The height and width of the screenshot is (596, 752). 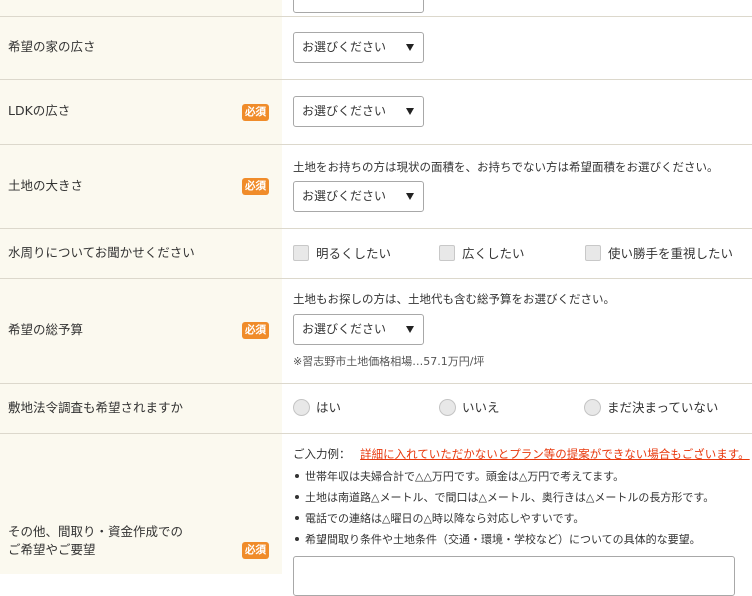 I want to click on row-input-cell: 明るくしたい 広くしたい 使い勝手を重視したい, so click(x=517, y=253).